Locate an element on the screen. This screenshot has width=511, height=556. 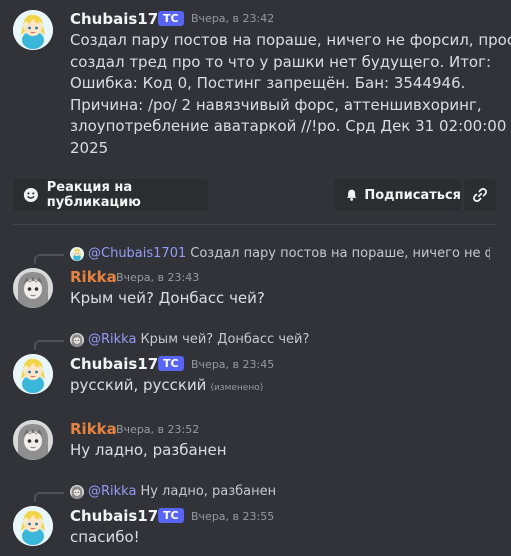
subscribe-button: Подписаться is located at coordinates (397, 195).